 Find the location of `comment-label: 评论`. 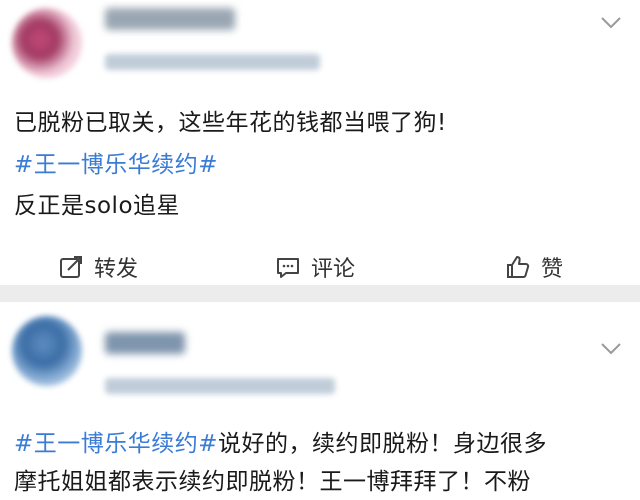

comment-label: 评论 is located at coordinates (333, 269).